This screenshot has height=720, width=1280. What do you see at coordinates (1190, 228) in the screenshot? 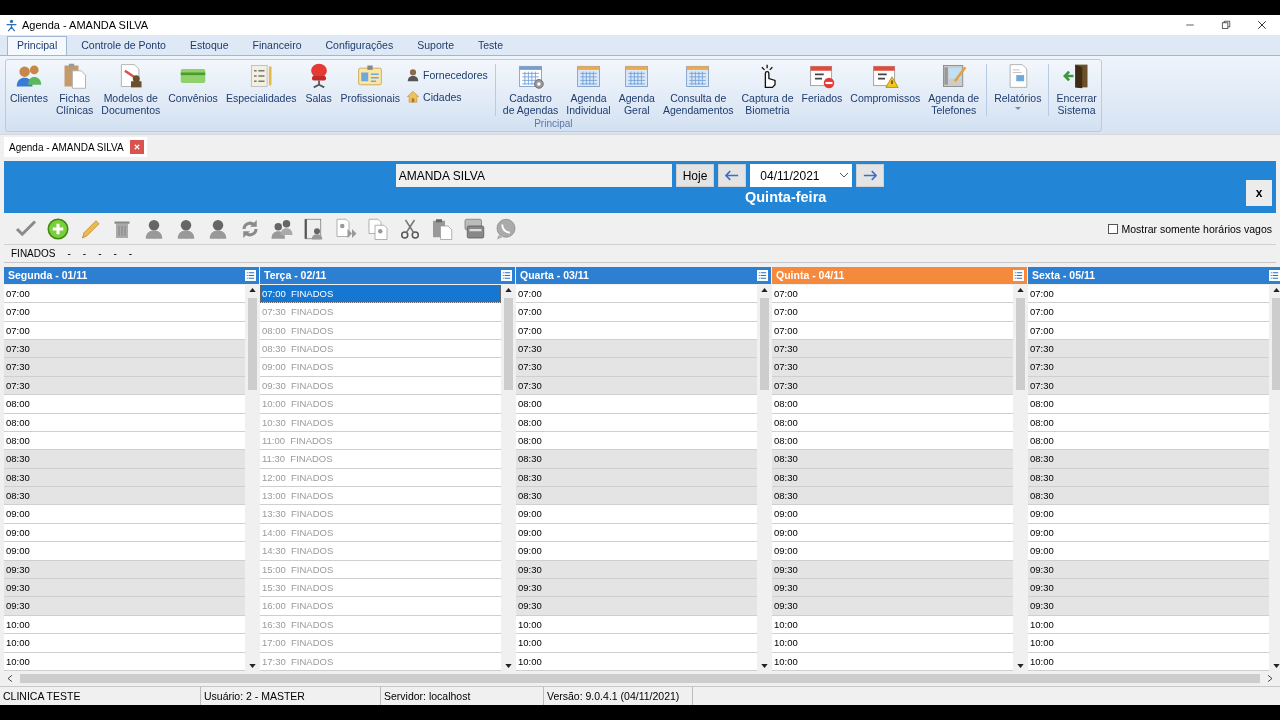
I see `free-slots-checkbox: Mostrar somente horários vagos` at bounding box center [1190, 228].